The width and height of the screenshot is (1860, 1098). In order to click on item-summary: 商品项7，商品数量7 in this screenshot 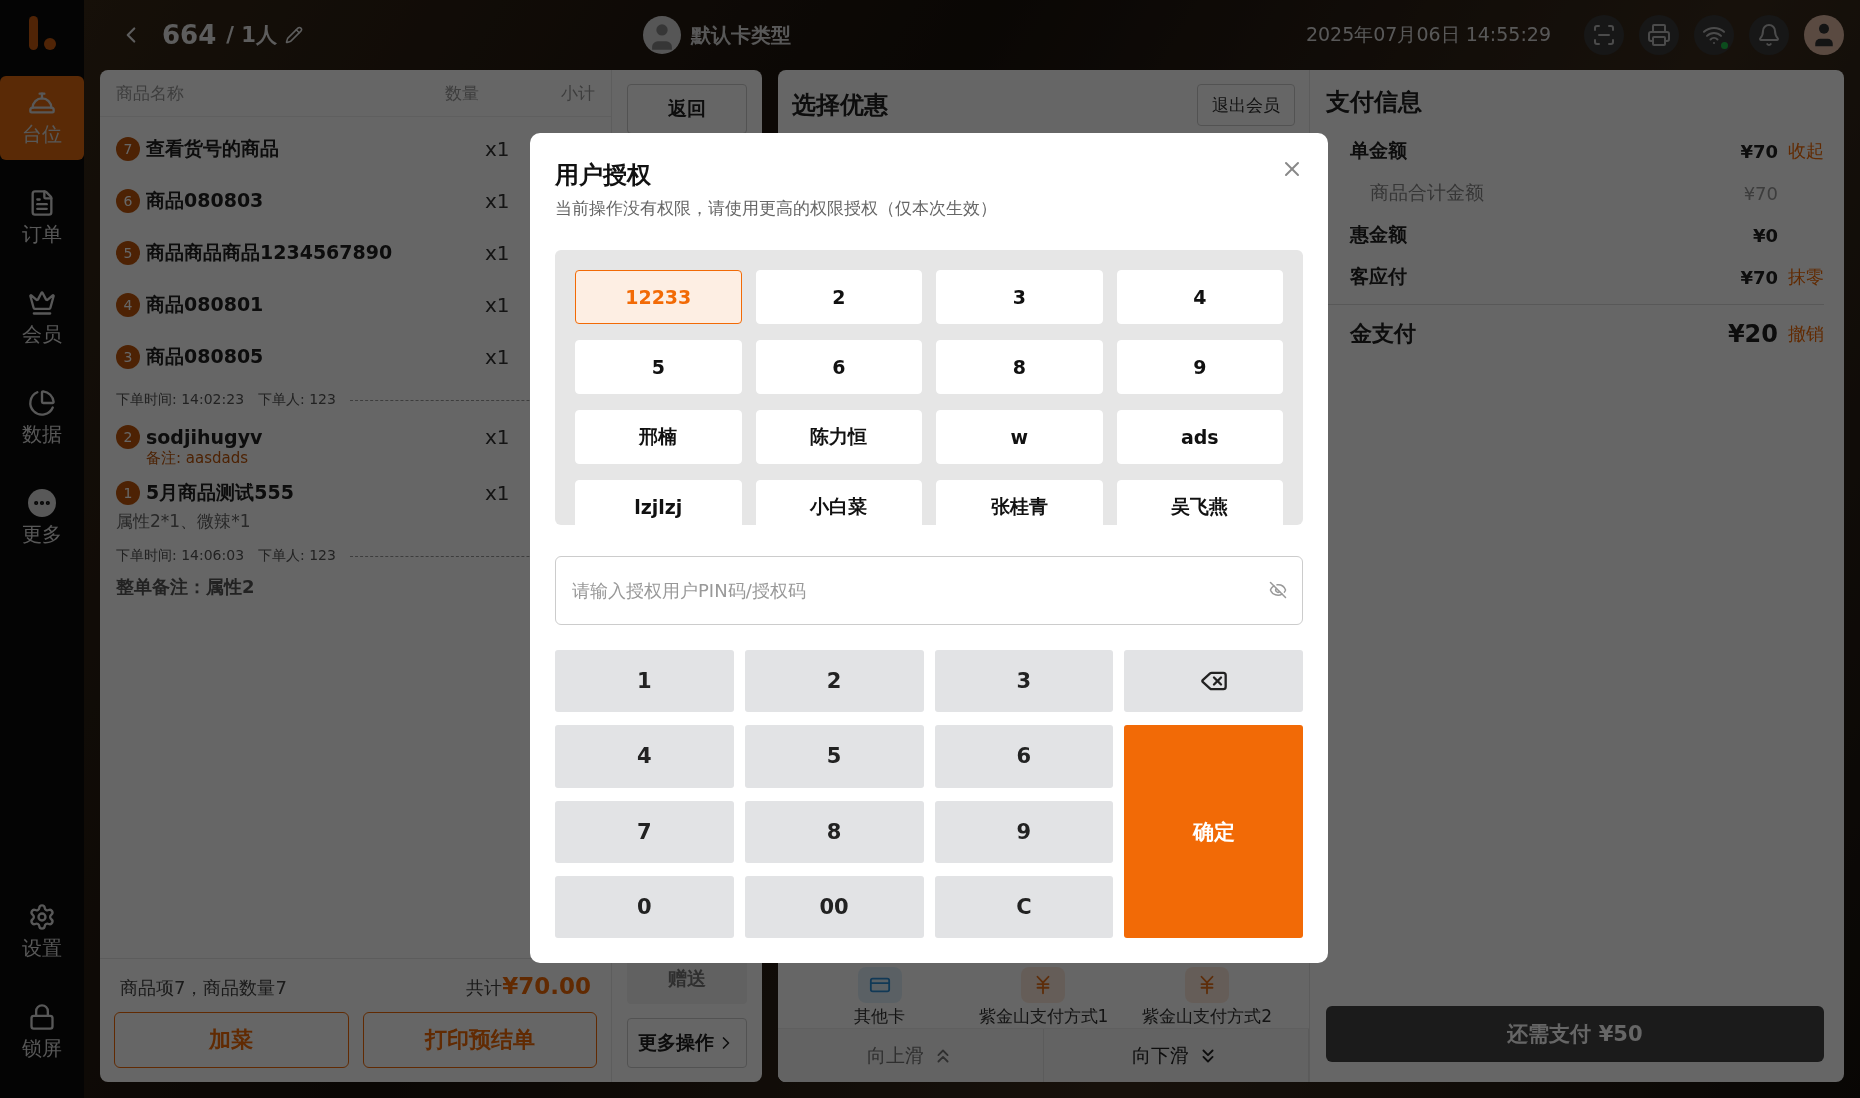, I will do `click(204, 988)`.